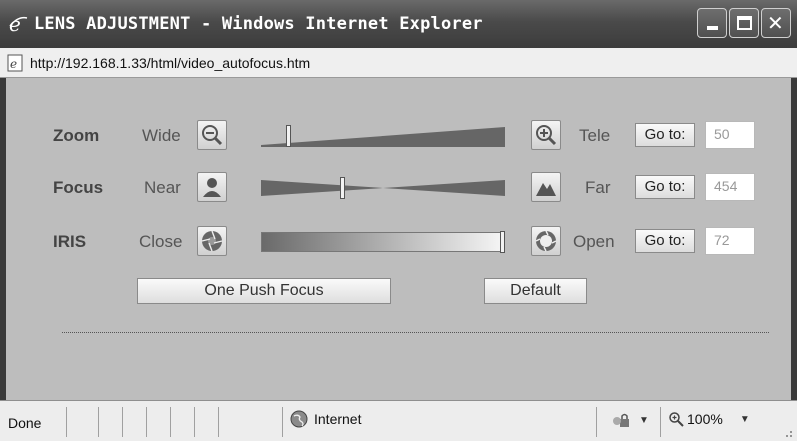 This screenshot has height=441, width=797. I want to click on focus-near-button, so click(212, 187).